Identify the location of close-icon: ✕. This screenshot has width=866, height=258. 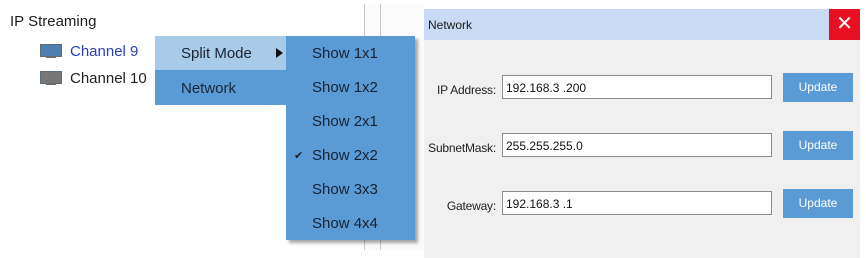
(844, 24).